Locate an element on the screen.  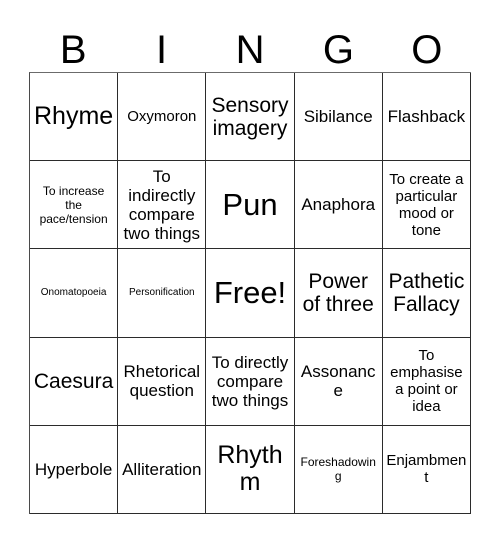
bingo-cell: Assonance is located at coordinates (338, 381).